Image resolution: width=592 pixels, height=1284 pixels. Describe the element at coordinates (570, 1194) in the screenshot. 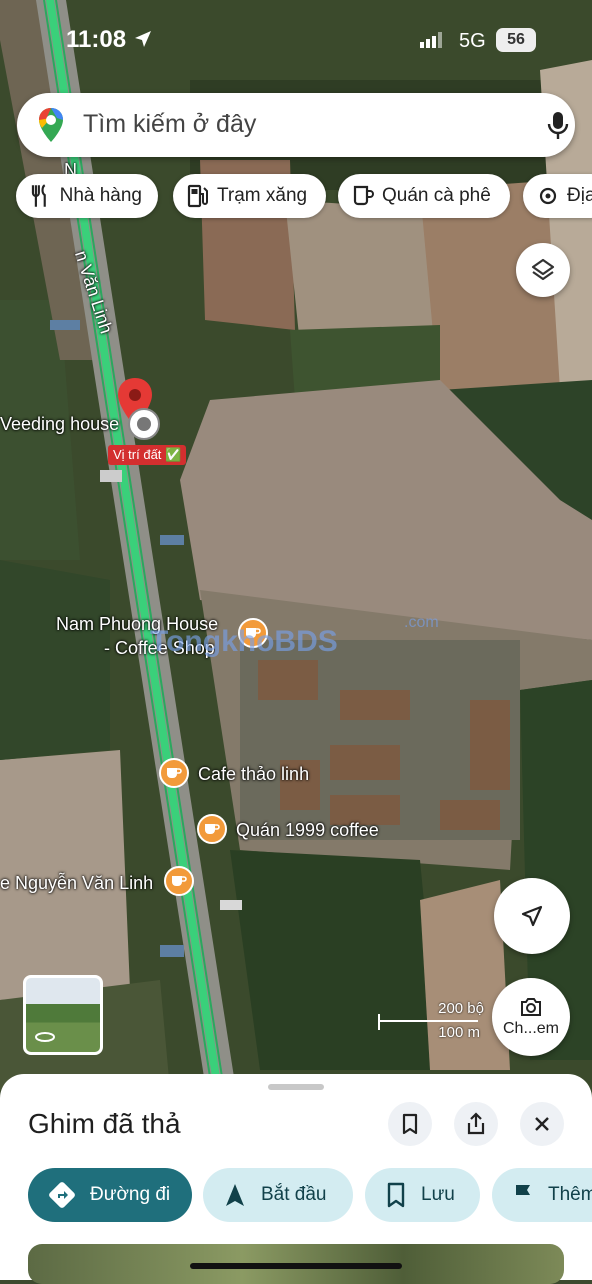

I see `add-label: Thêm` at that location.